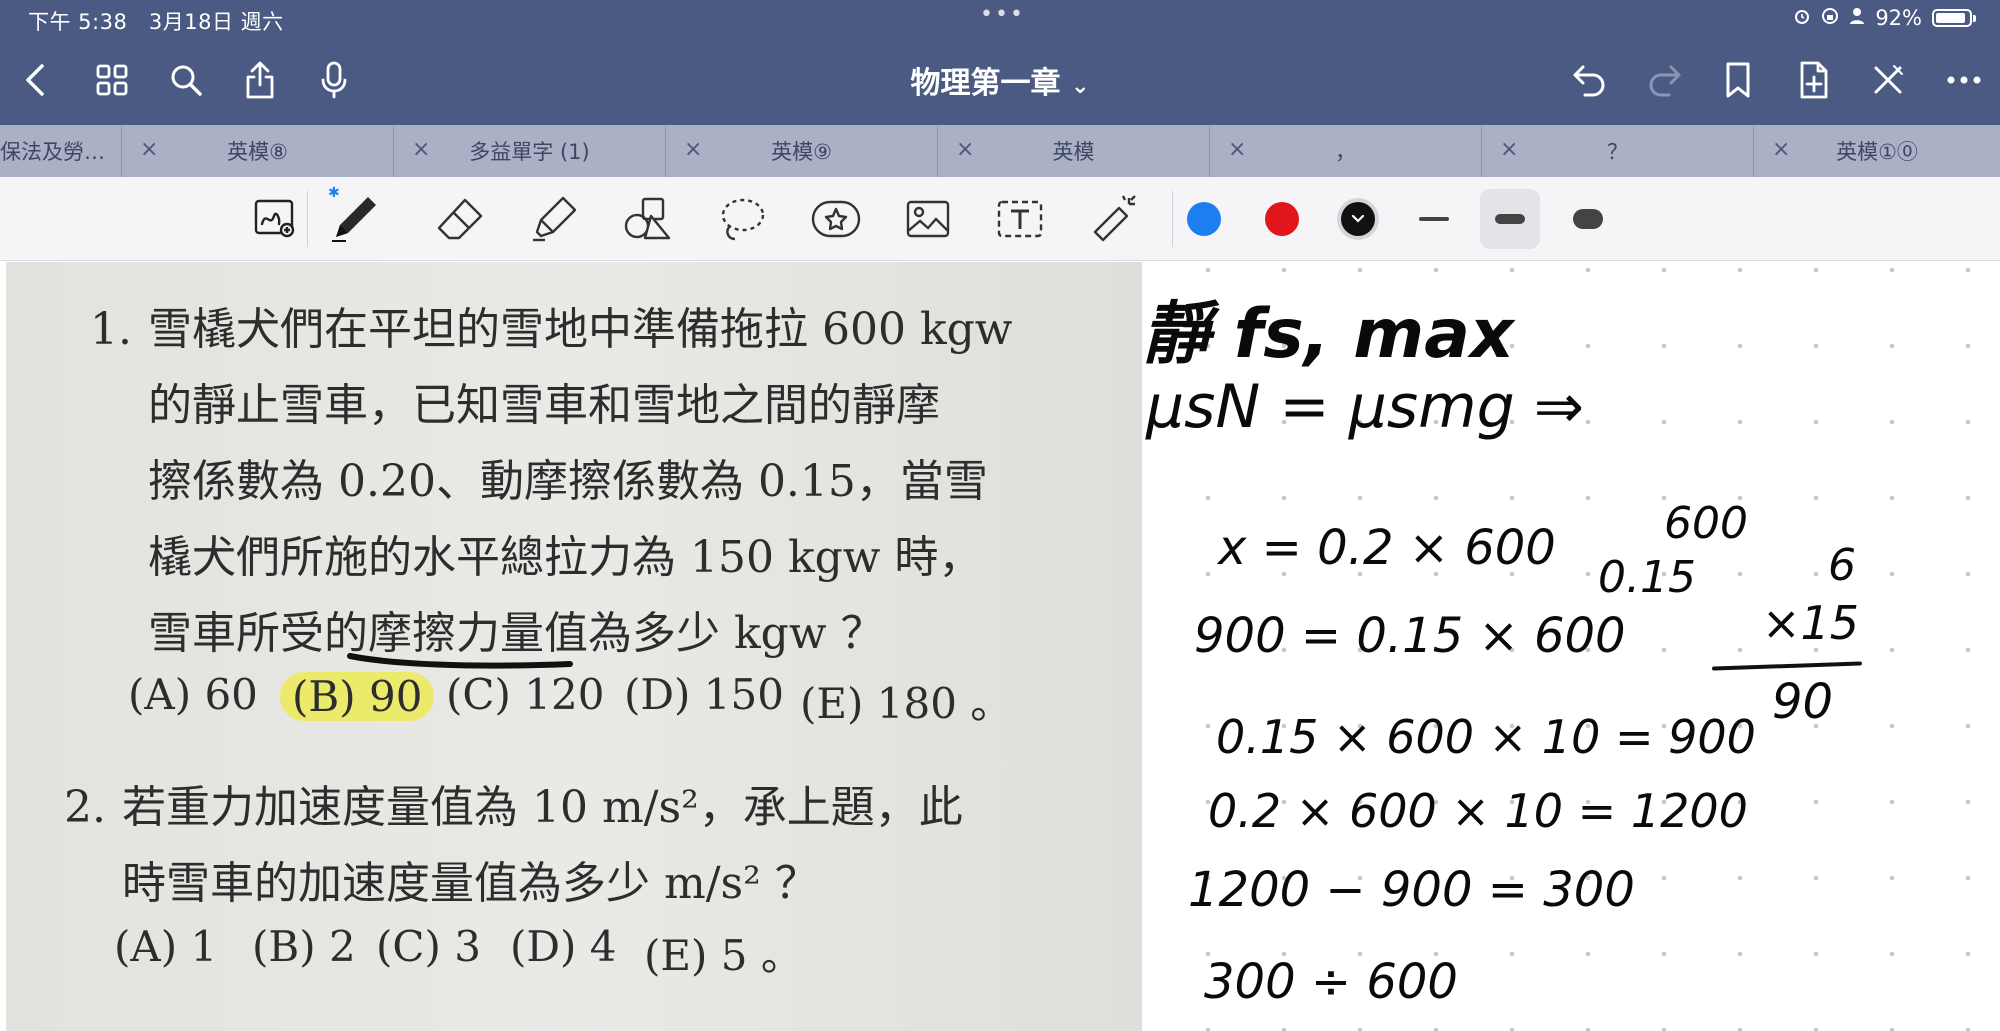 The image size is (2000, 1031). What do you see at coordinates (554, 219) in the screenshot?
I see `highlighter-tool` at bounding box center [554, 219].